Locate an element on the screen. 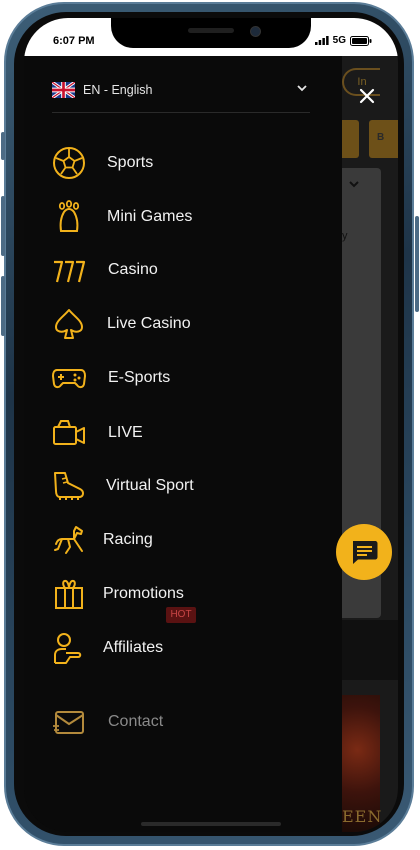  menu-item-virtual-sport: Virtual Sport is located at coordinates (187, 487).